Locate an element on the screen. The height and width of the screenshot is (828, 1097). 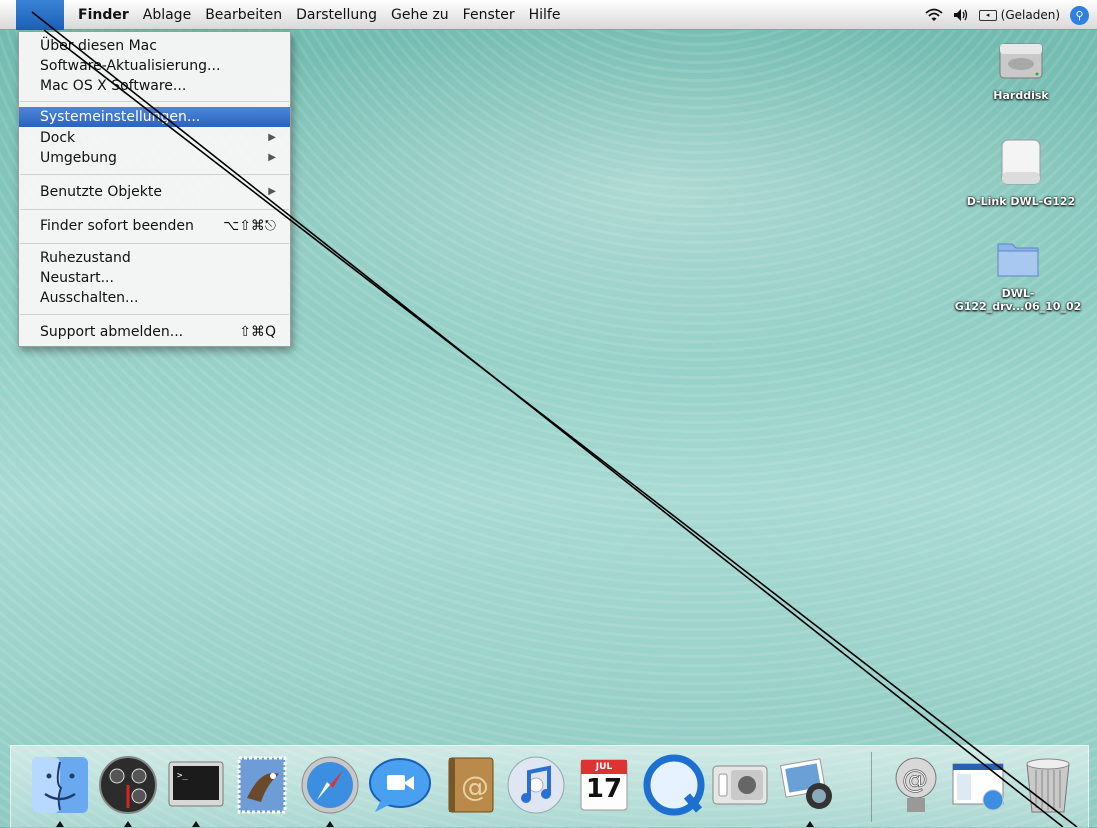
trash-icon is located at coordinates (1048, 785).